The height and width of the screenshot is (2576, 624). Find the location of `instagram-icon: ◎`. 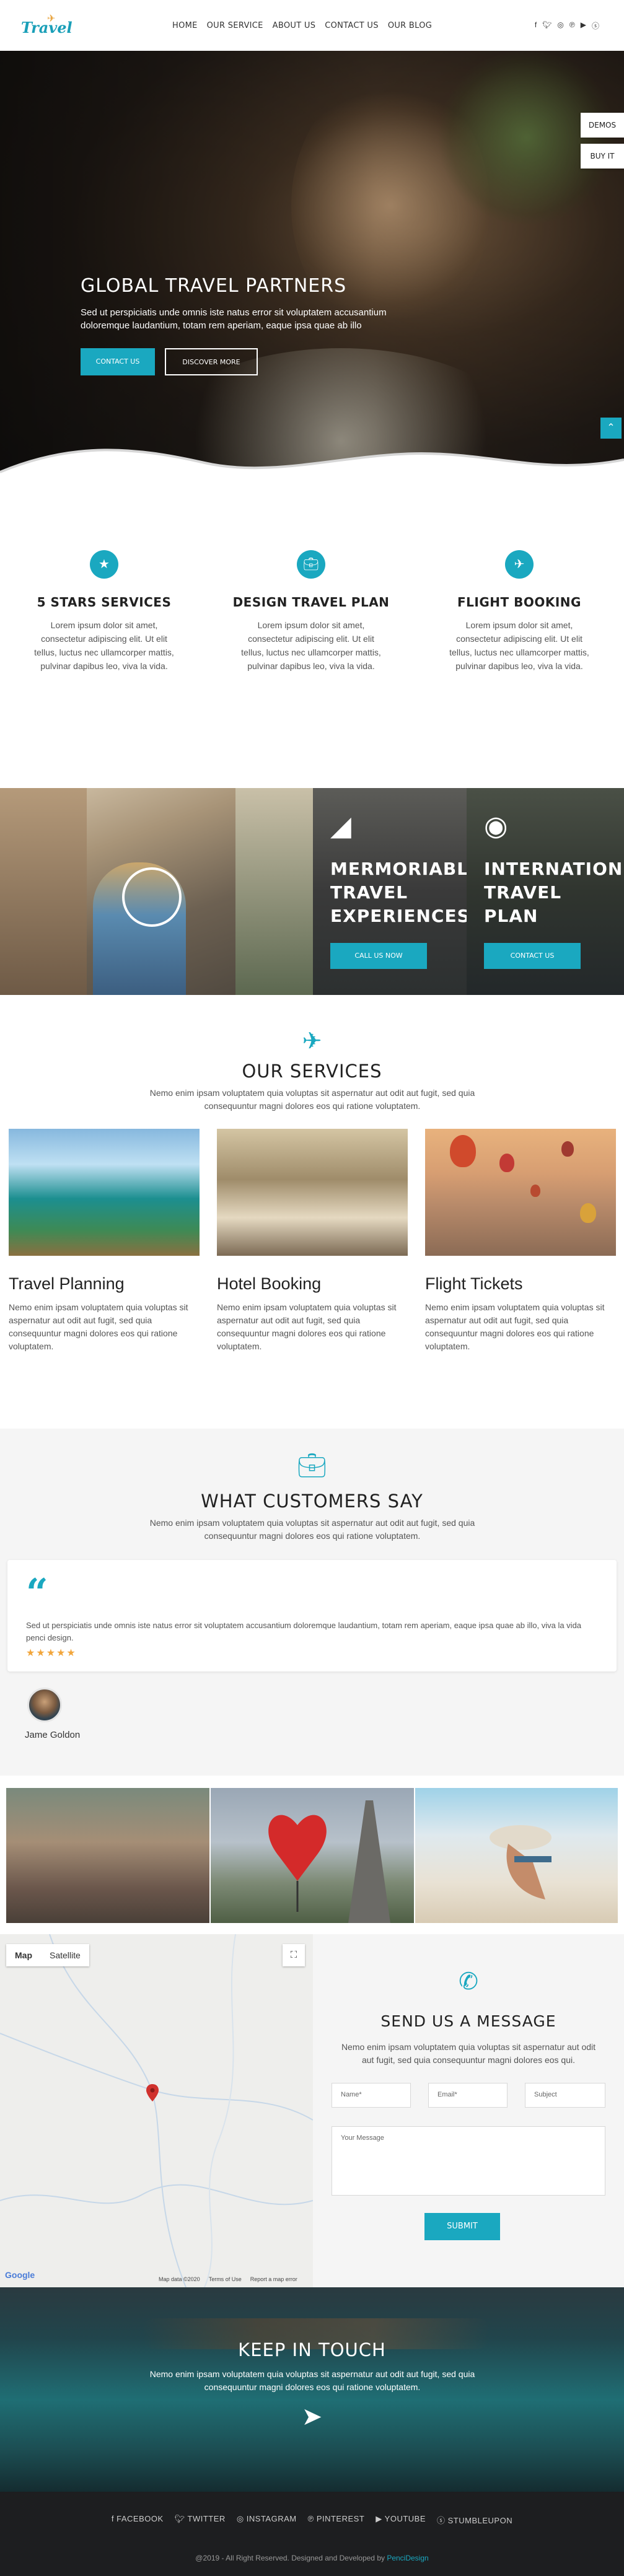

instagram-icon: ◎ is located at coordinates (560, 25).